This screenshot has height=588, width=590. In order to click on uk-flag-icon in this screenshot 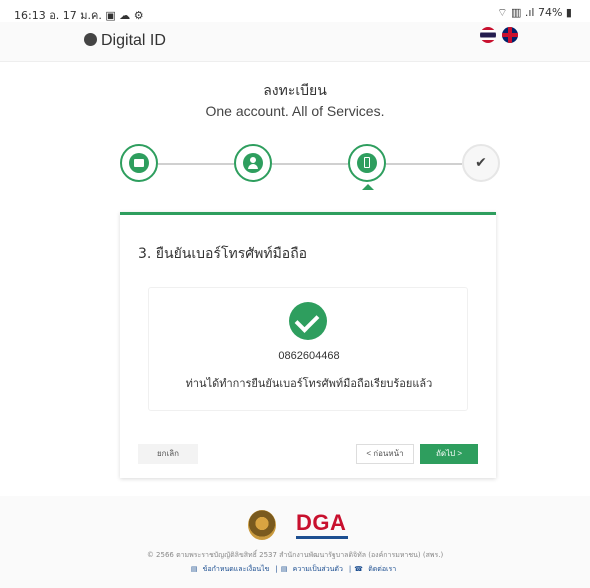, I will do `click(510, 35)`.